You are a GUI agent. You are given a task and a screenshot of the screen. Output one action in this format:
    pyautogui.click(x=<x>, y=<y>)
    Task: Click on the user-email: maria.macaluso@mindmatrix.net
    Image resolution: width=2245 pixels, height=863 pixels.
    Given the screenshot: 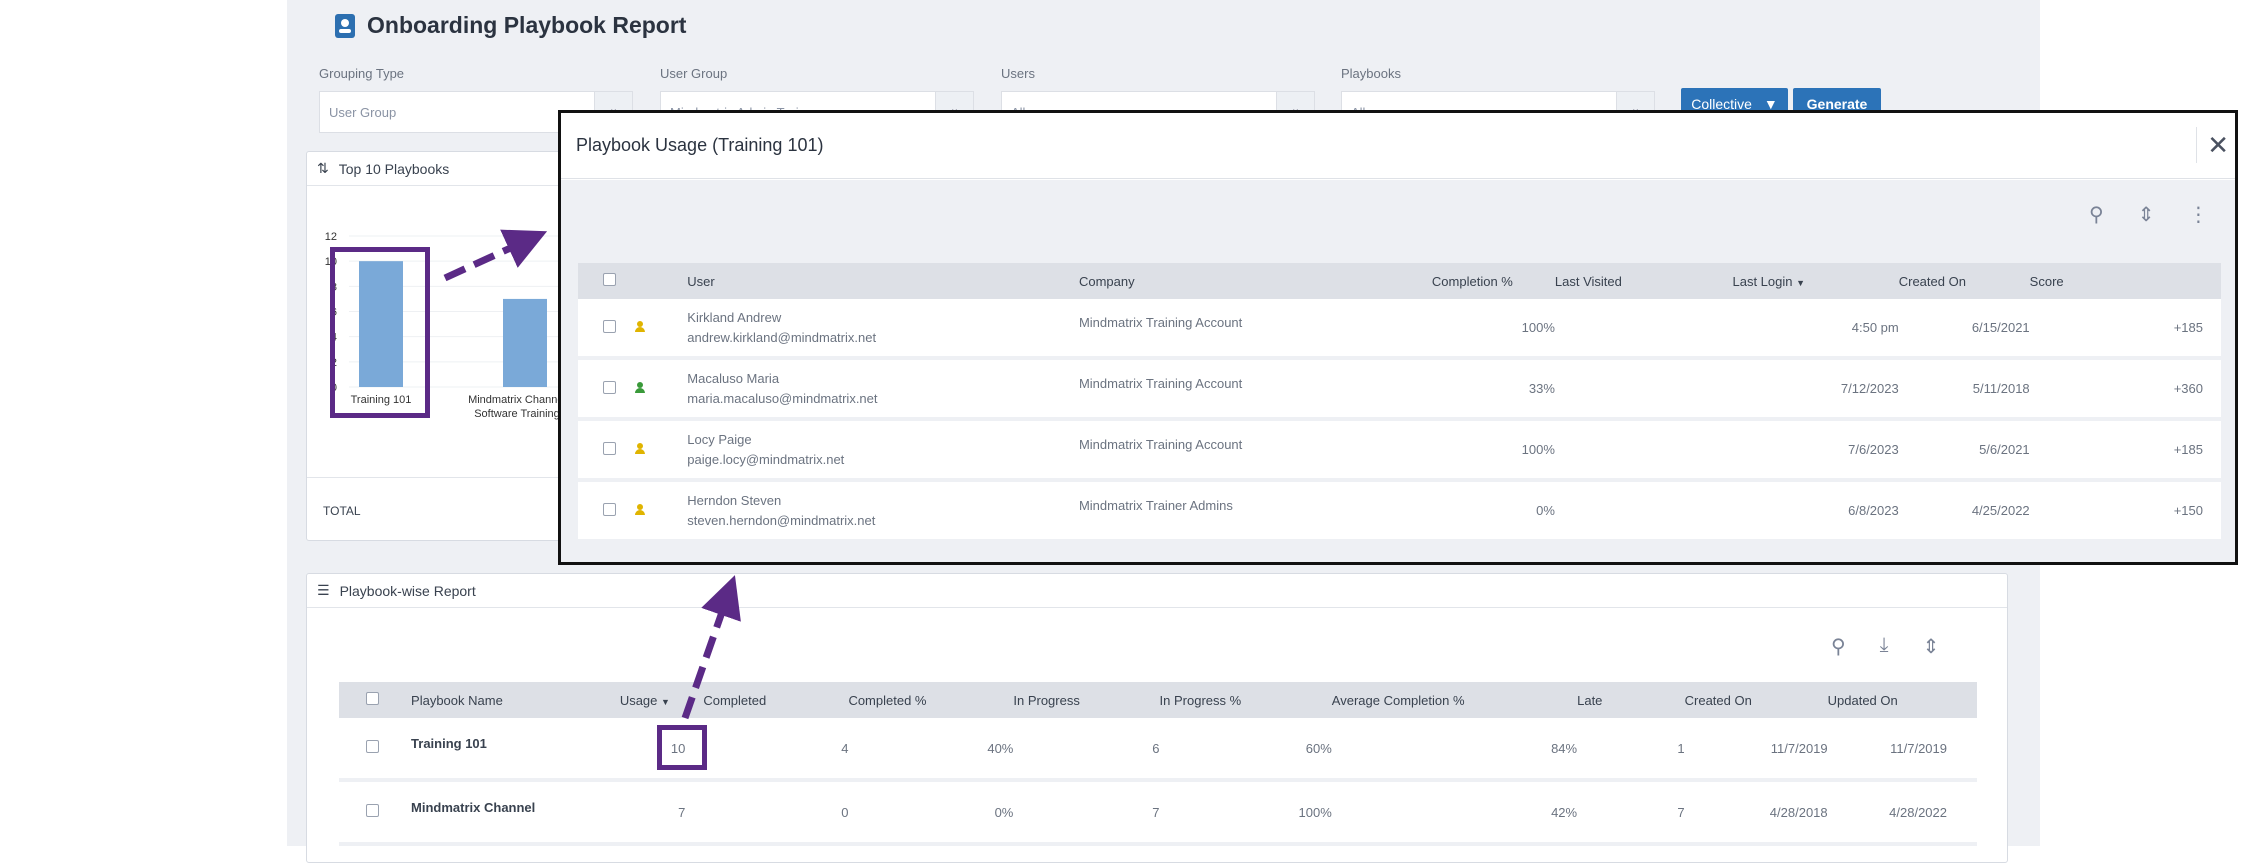 What is the action you would take?
    pyautogui.click(x=782, y=398)
    